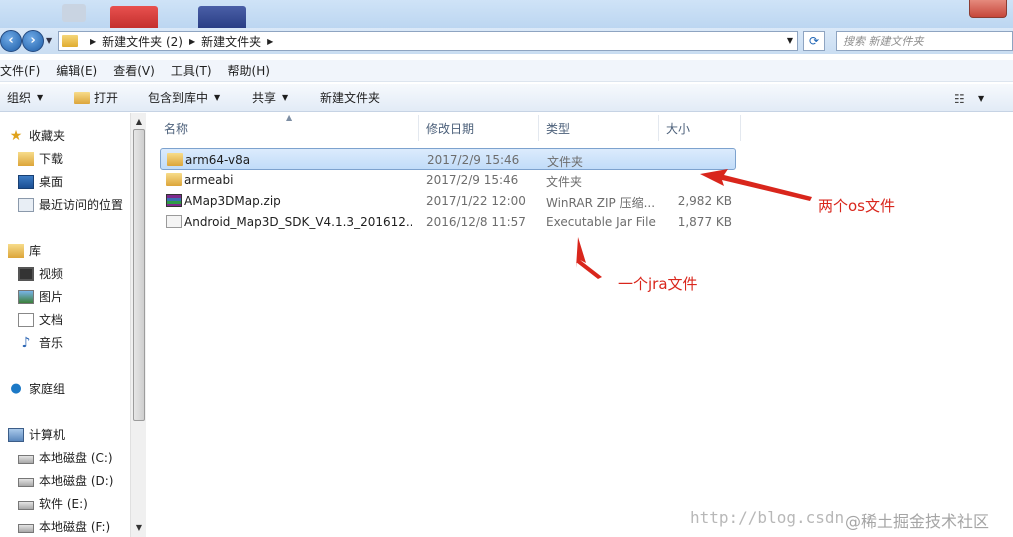 This screenshot has width=1013, height=537. Describe the element at coordinates (694, 224) in the screenshot. I see `annotation-arrows` at that location.